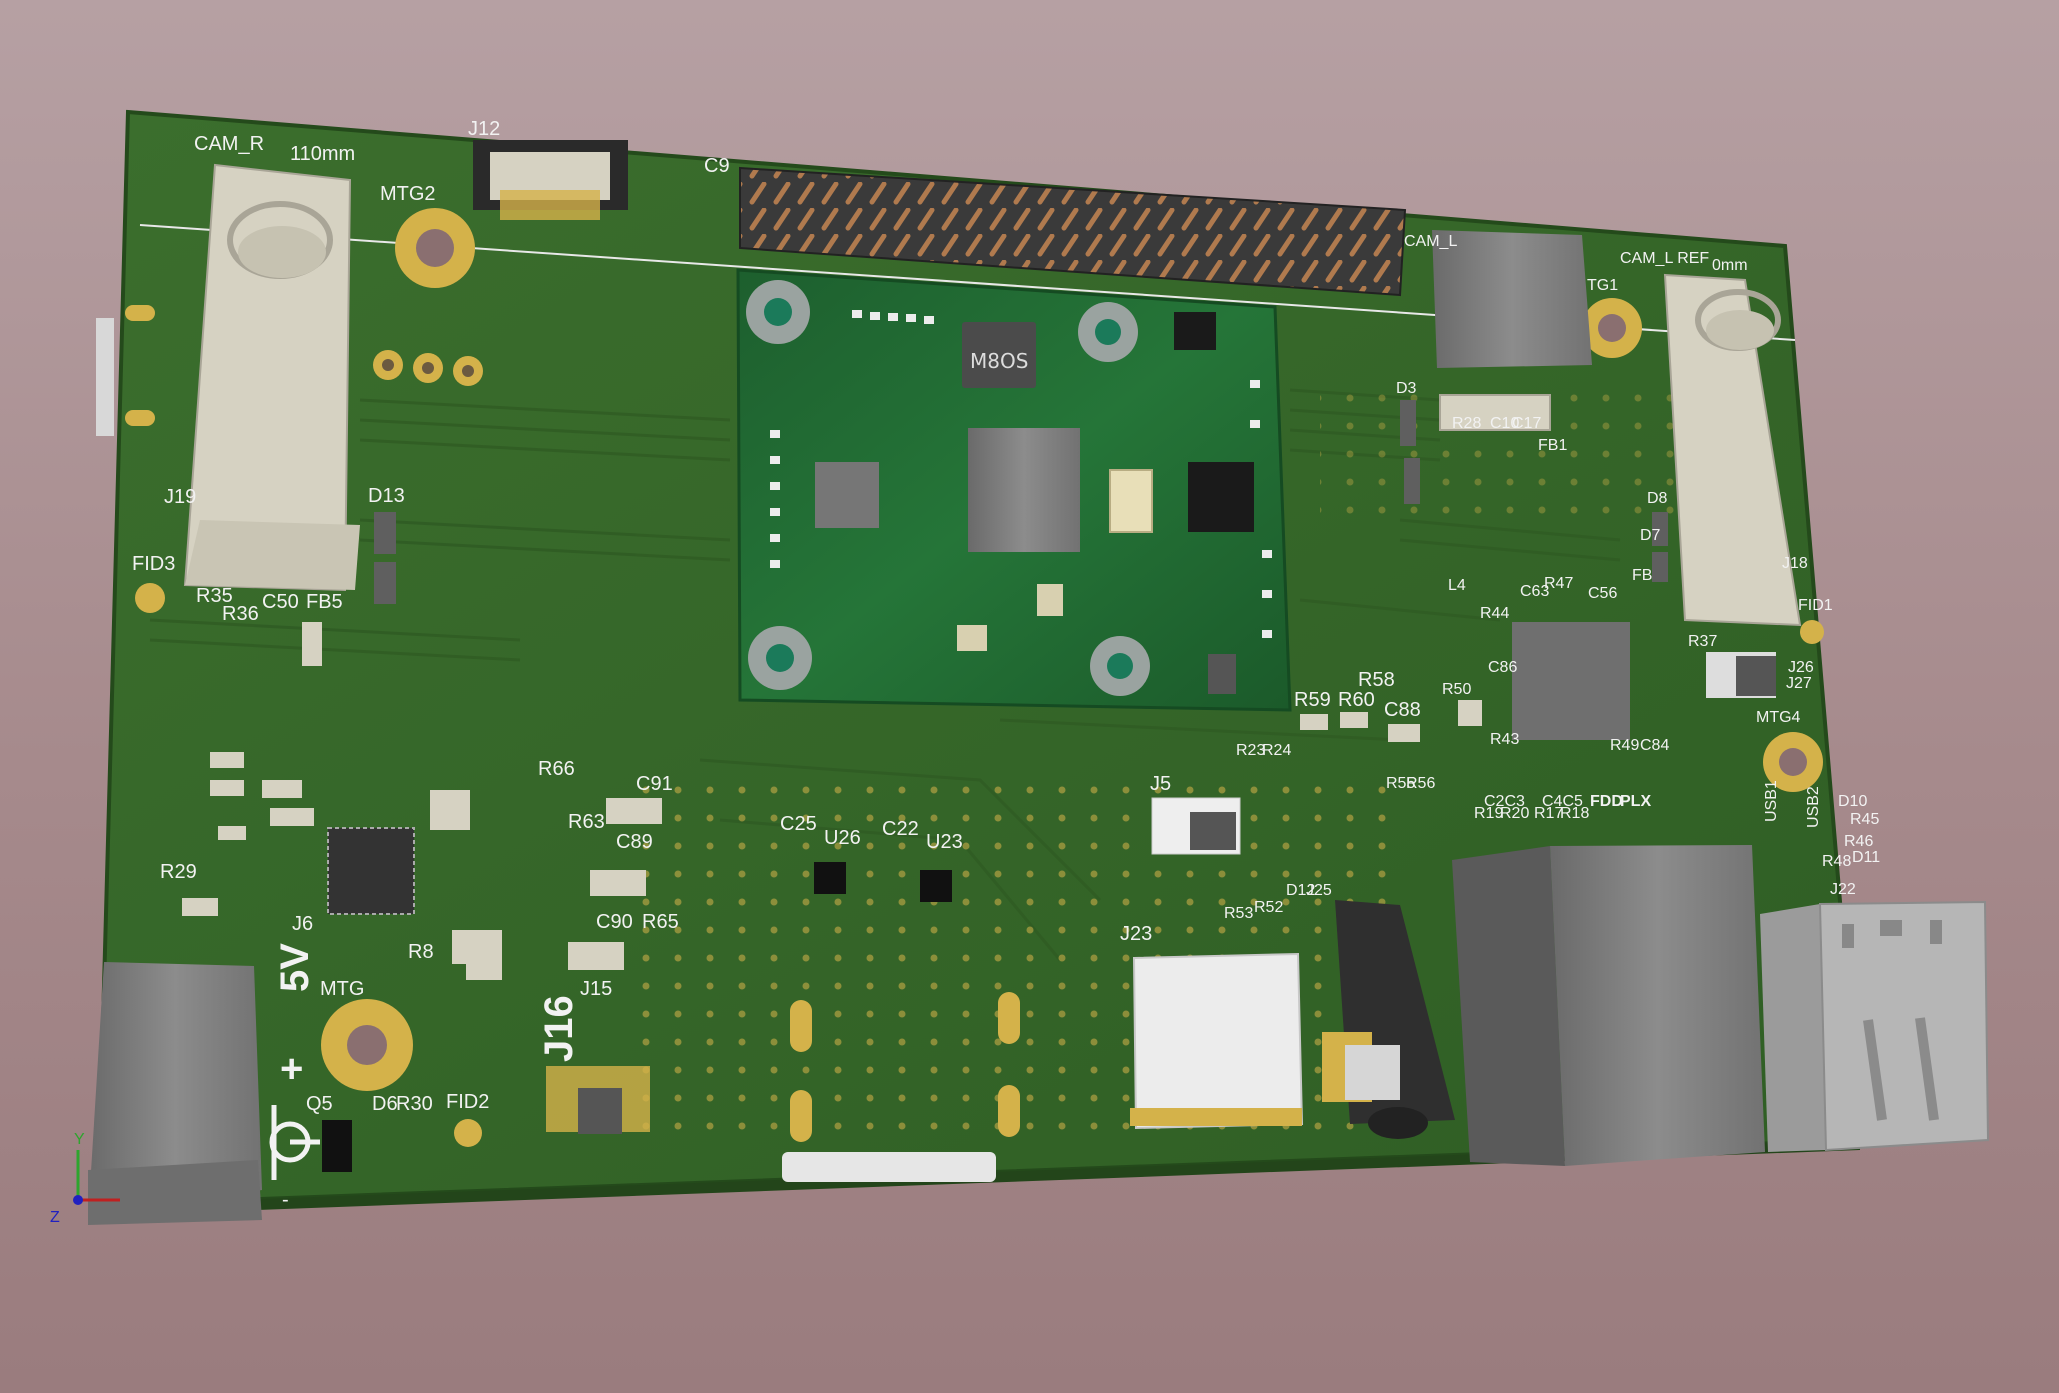  I want to click on label-r47: R47, so click(1558, 583).